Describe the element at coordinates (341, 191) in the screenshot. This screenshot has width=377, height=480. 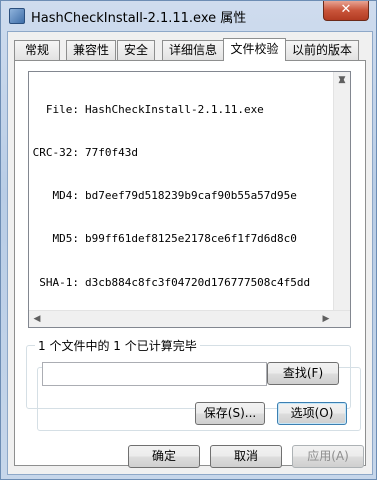
I see `vertical-scrollbar: ▲ ▼` at that location.